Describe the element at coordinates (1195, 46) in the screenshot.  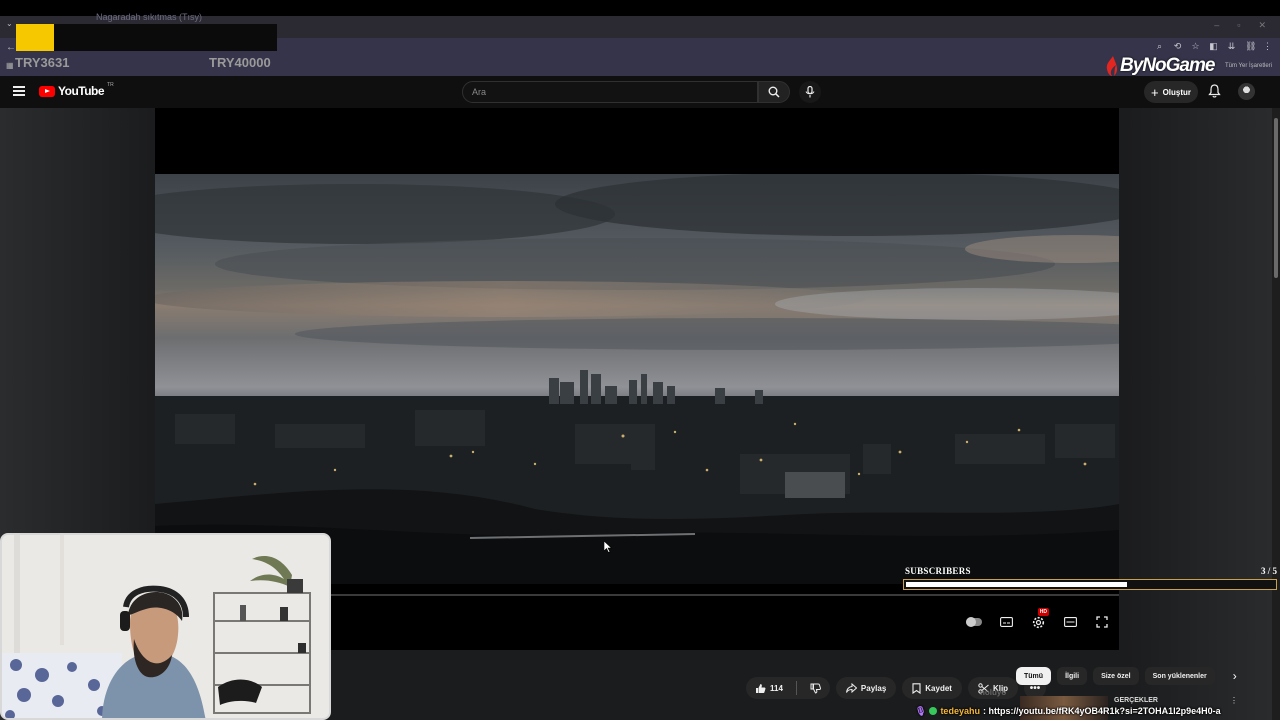
I see `star-icon: ☆` at that location.